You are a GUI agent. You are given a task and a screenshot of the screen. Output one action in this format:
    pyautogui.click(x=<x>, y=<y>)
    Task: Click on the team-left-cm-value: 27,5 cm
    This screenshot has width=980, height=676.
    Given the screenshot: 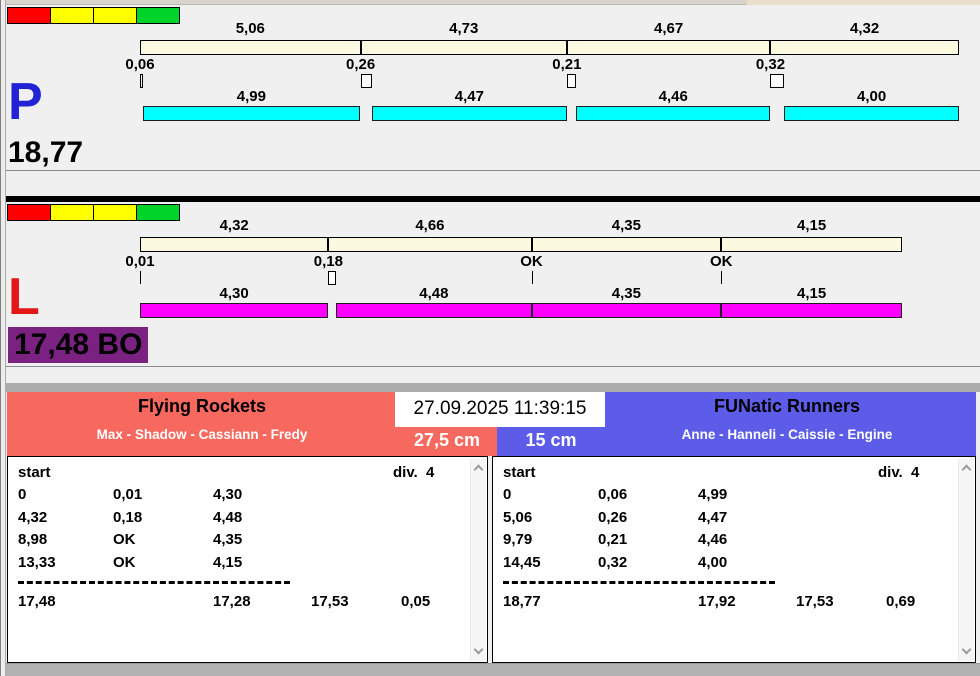 What is the action you would take?
    pyautogui.click(x=447, y=441)
    